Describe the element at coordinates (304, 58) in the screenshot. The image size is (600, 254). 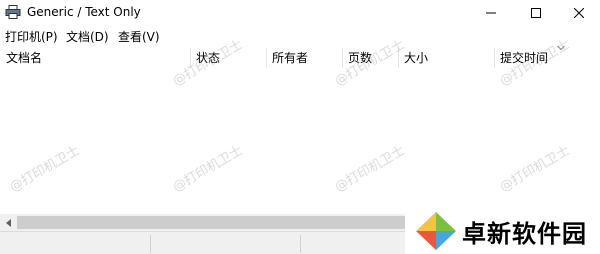
I see `column-header-owner: 所有者` at that location.